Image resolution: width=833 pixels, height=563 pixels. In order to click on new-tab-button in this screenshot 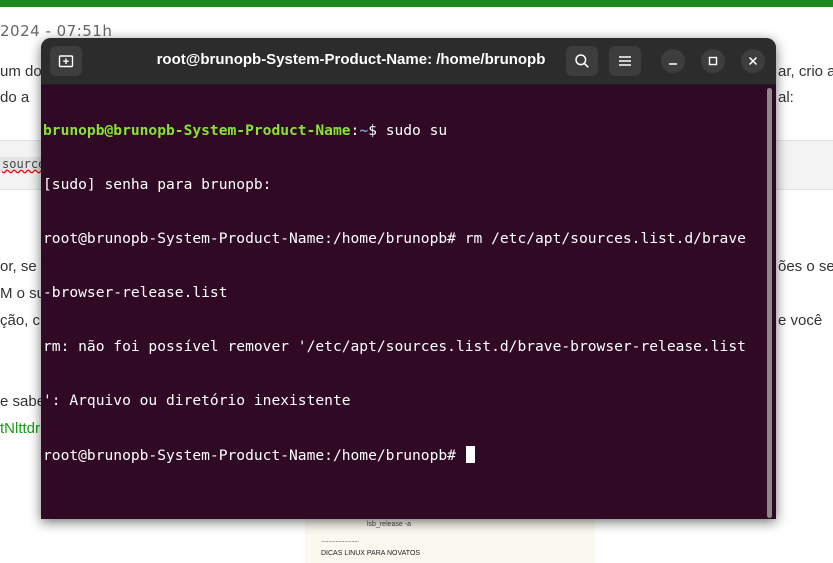, I will do `click(66, 61)`.